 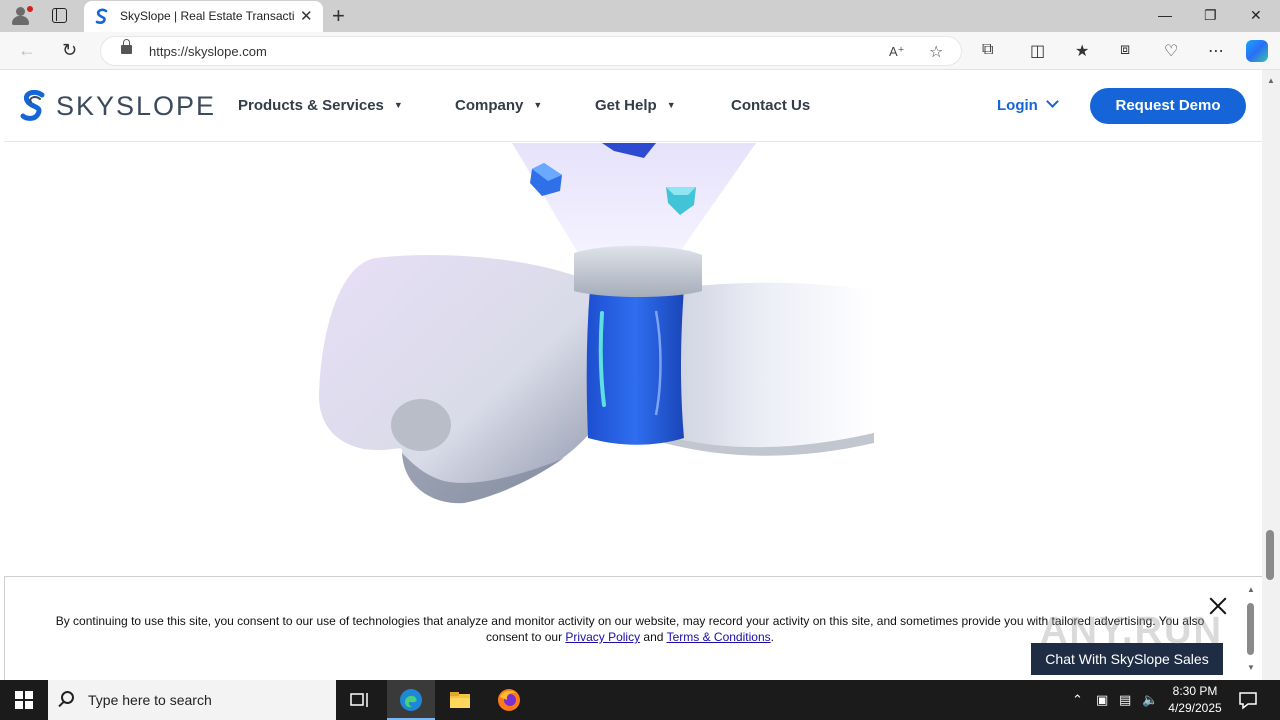 I want to click on search-placeholder: Type here to search, so click(x=150, y=700).